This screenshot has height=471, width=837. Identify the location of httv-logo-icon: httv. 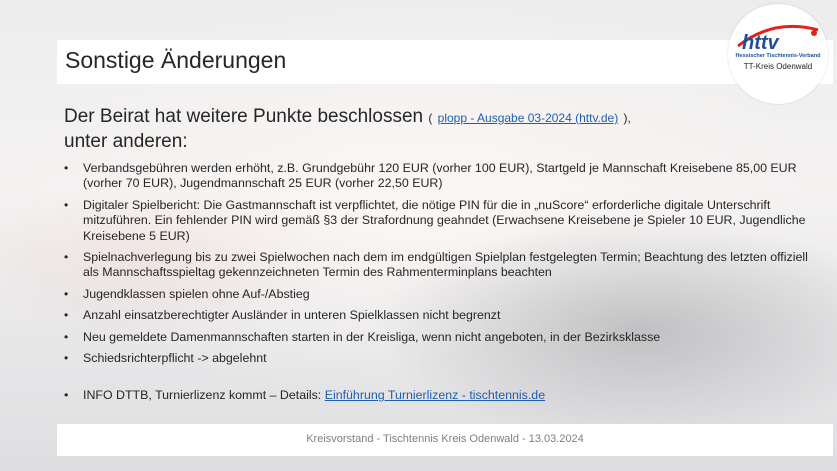
(778, 38).